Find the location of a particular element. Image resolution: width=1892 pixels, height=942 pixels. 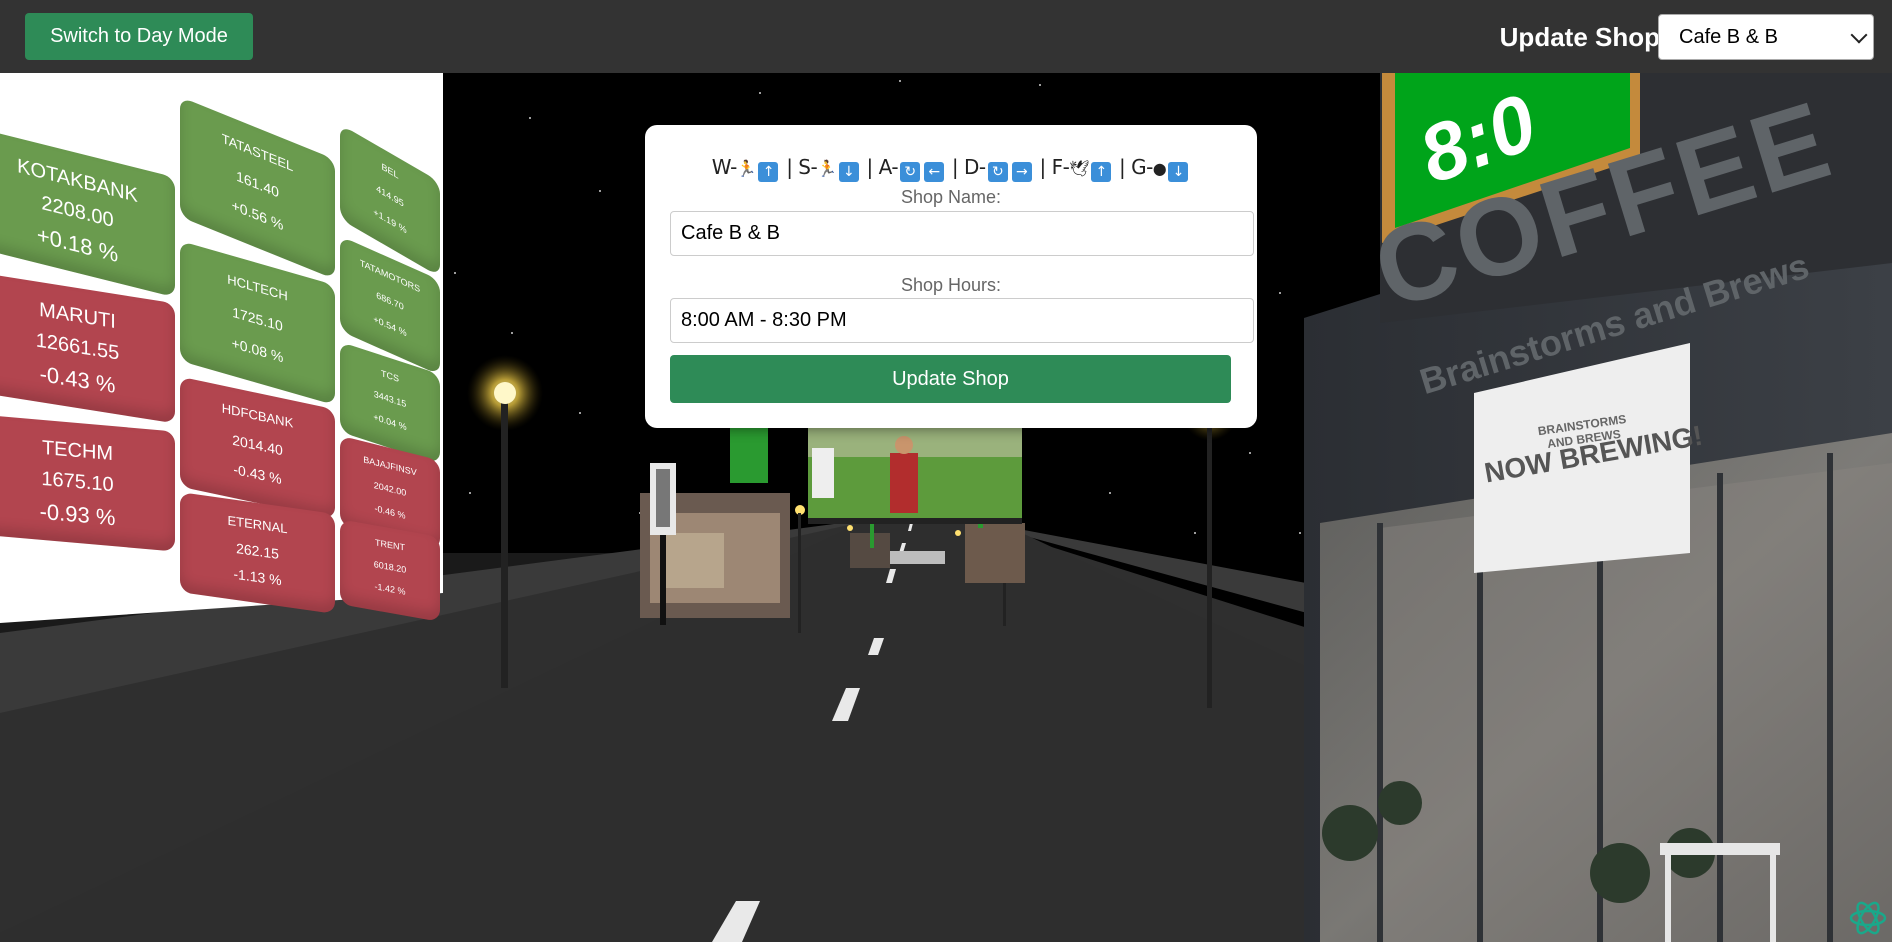

hole-icon: ● is located at coordinates (1159, 168).